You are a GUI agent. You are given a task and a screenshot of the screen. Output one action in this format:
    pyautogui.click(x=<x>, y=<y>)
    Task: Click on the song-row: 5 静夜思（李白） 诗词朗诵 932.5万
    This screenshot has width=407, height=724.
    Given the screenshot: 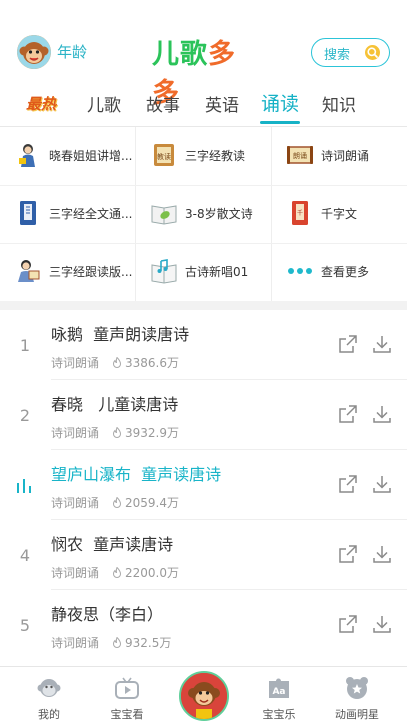 What is the action you would take?
    pyautogui.click(x=203, y=625)
    